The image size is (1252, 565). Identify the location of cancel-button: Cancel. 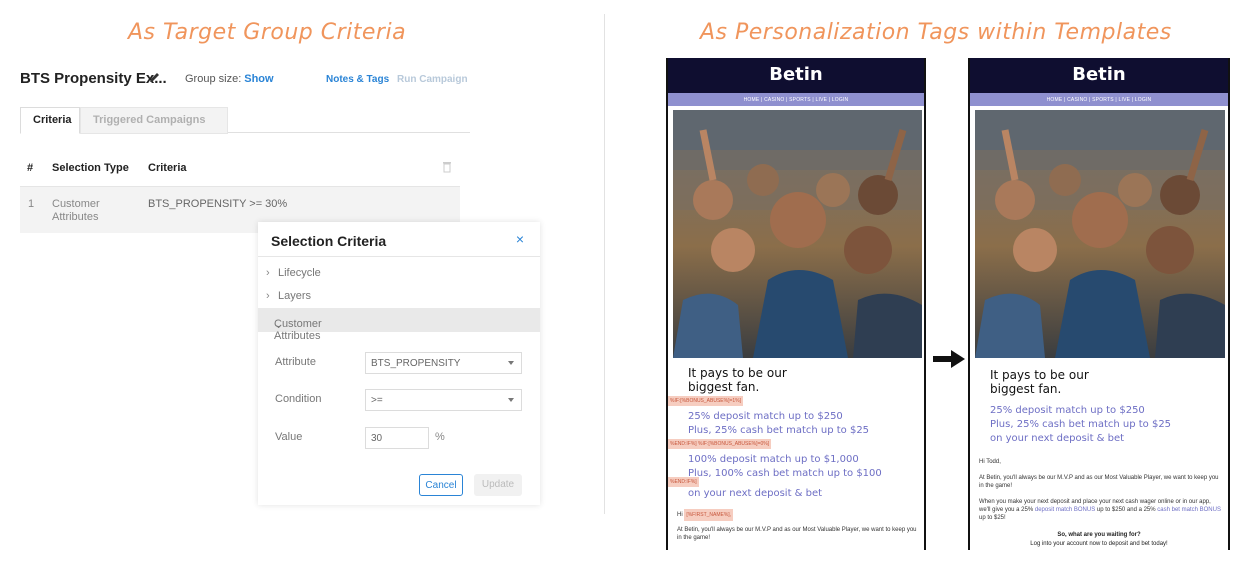
(441, 485).